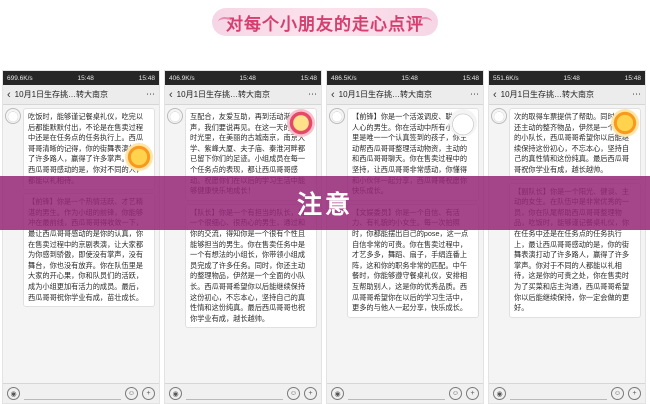 This screenshot has height=404, width=650. I want to click on notice-text: 注意, so click(324, 205).